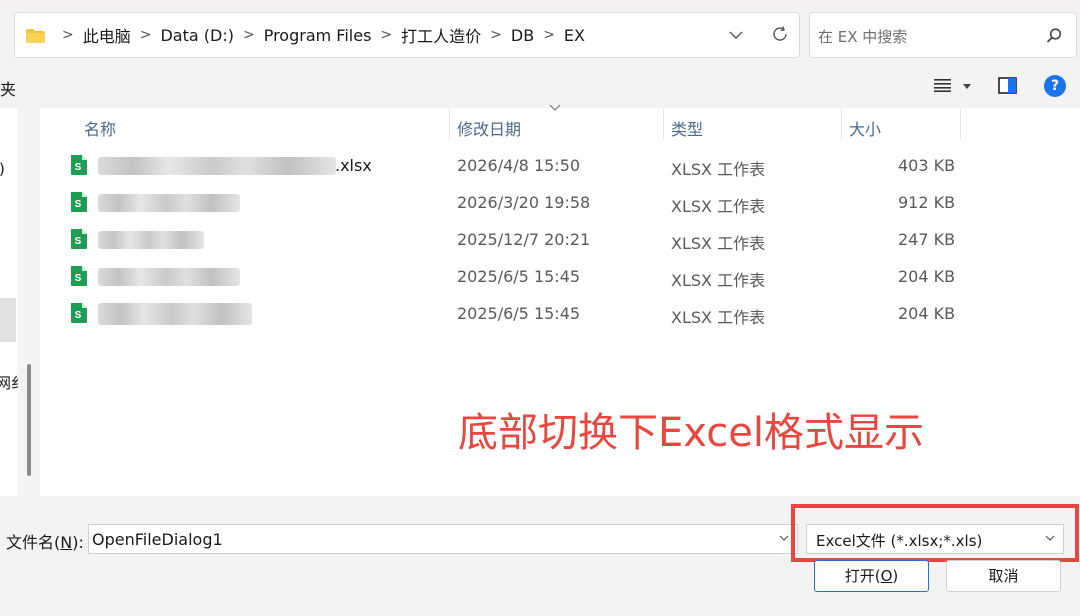 This screenshot has height=616, width=1080. What do you see at coordinates (107, 35) in the screenshot?
I see `breadcrumb-this-pc: 此电脑` at bounding box center [107, 35].